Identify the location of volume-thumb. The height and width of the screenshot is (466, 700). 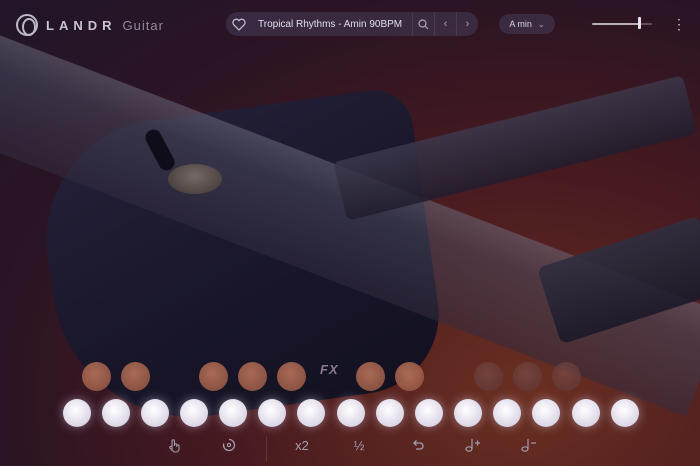
(639, 23).